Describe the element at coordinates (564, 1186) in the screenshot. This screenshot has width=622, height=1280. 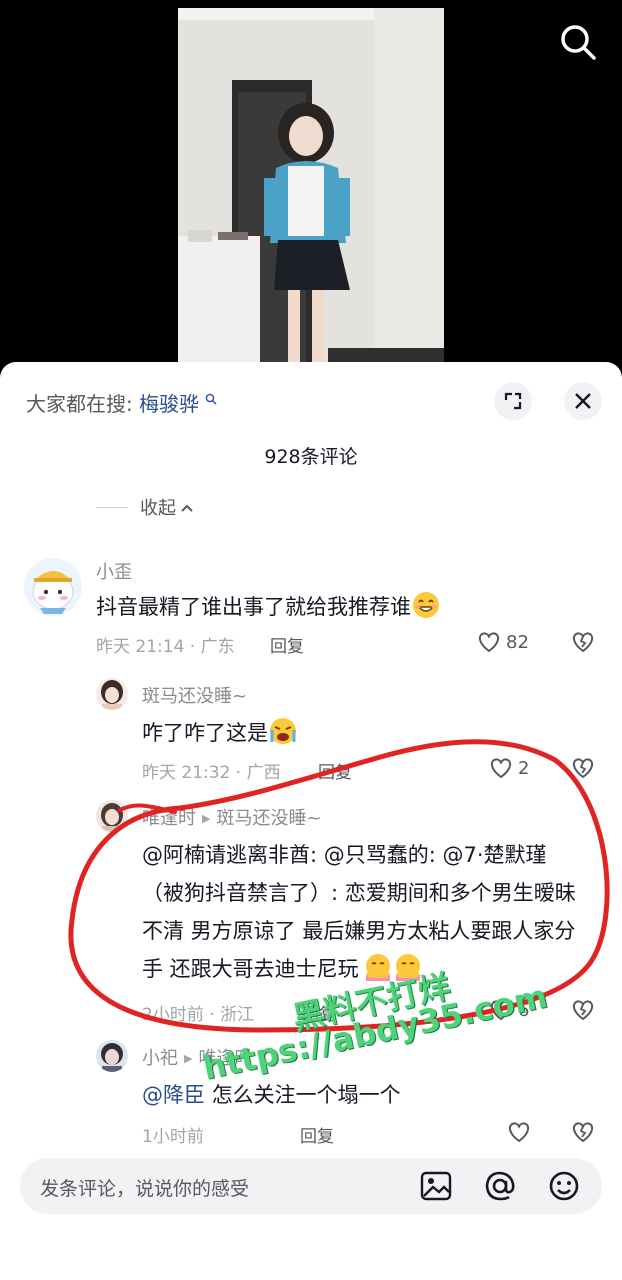
I see `emoji-icon` at that location.